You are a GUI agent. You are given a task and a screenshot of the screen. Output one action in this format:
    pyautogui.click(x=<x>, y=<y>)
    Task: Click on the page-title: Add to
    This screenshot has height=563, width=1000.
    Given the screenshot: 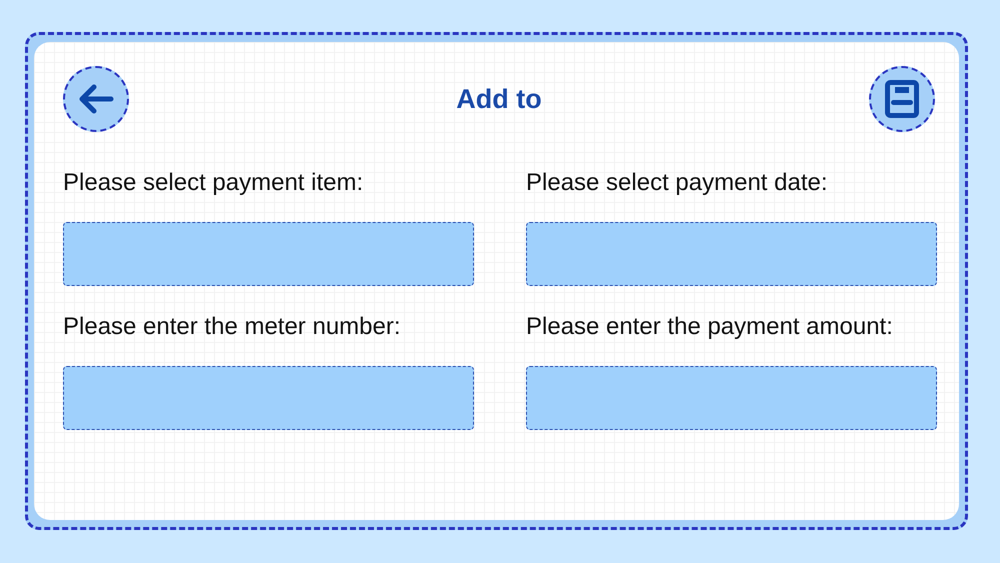 What is the action you would take?
    pyautogui.click(x=499, y=99)
    